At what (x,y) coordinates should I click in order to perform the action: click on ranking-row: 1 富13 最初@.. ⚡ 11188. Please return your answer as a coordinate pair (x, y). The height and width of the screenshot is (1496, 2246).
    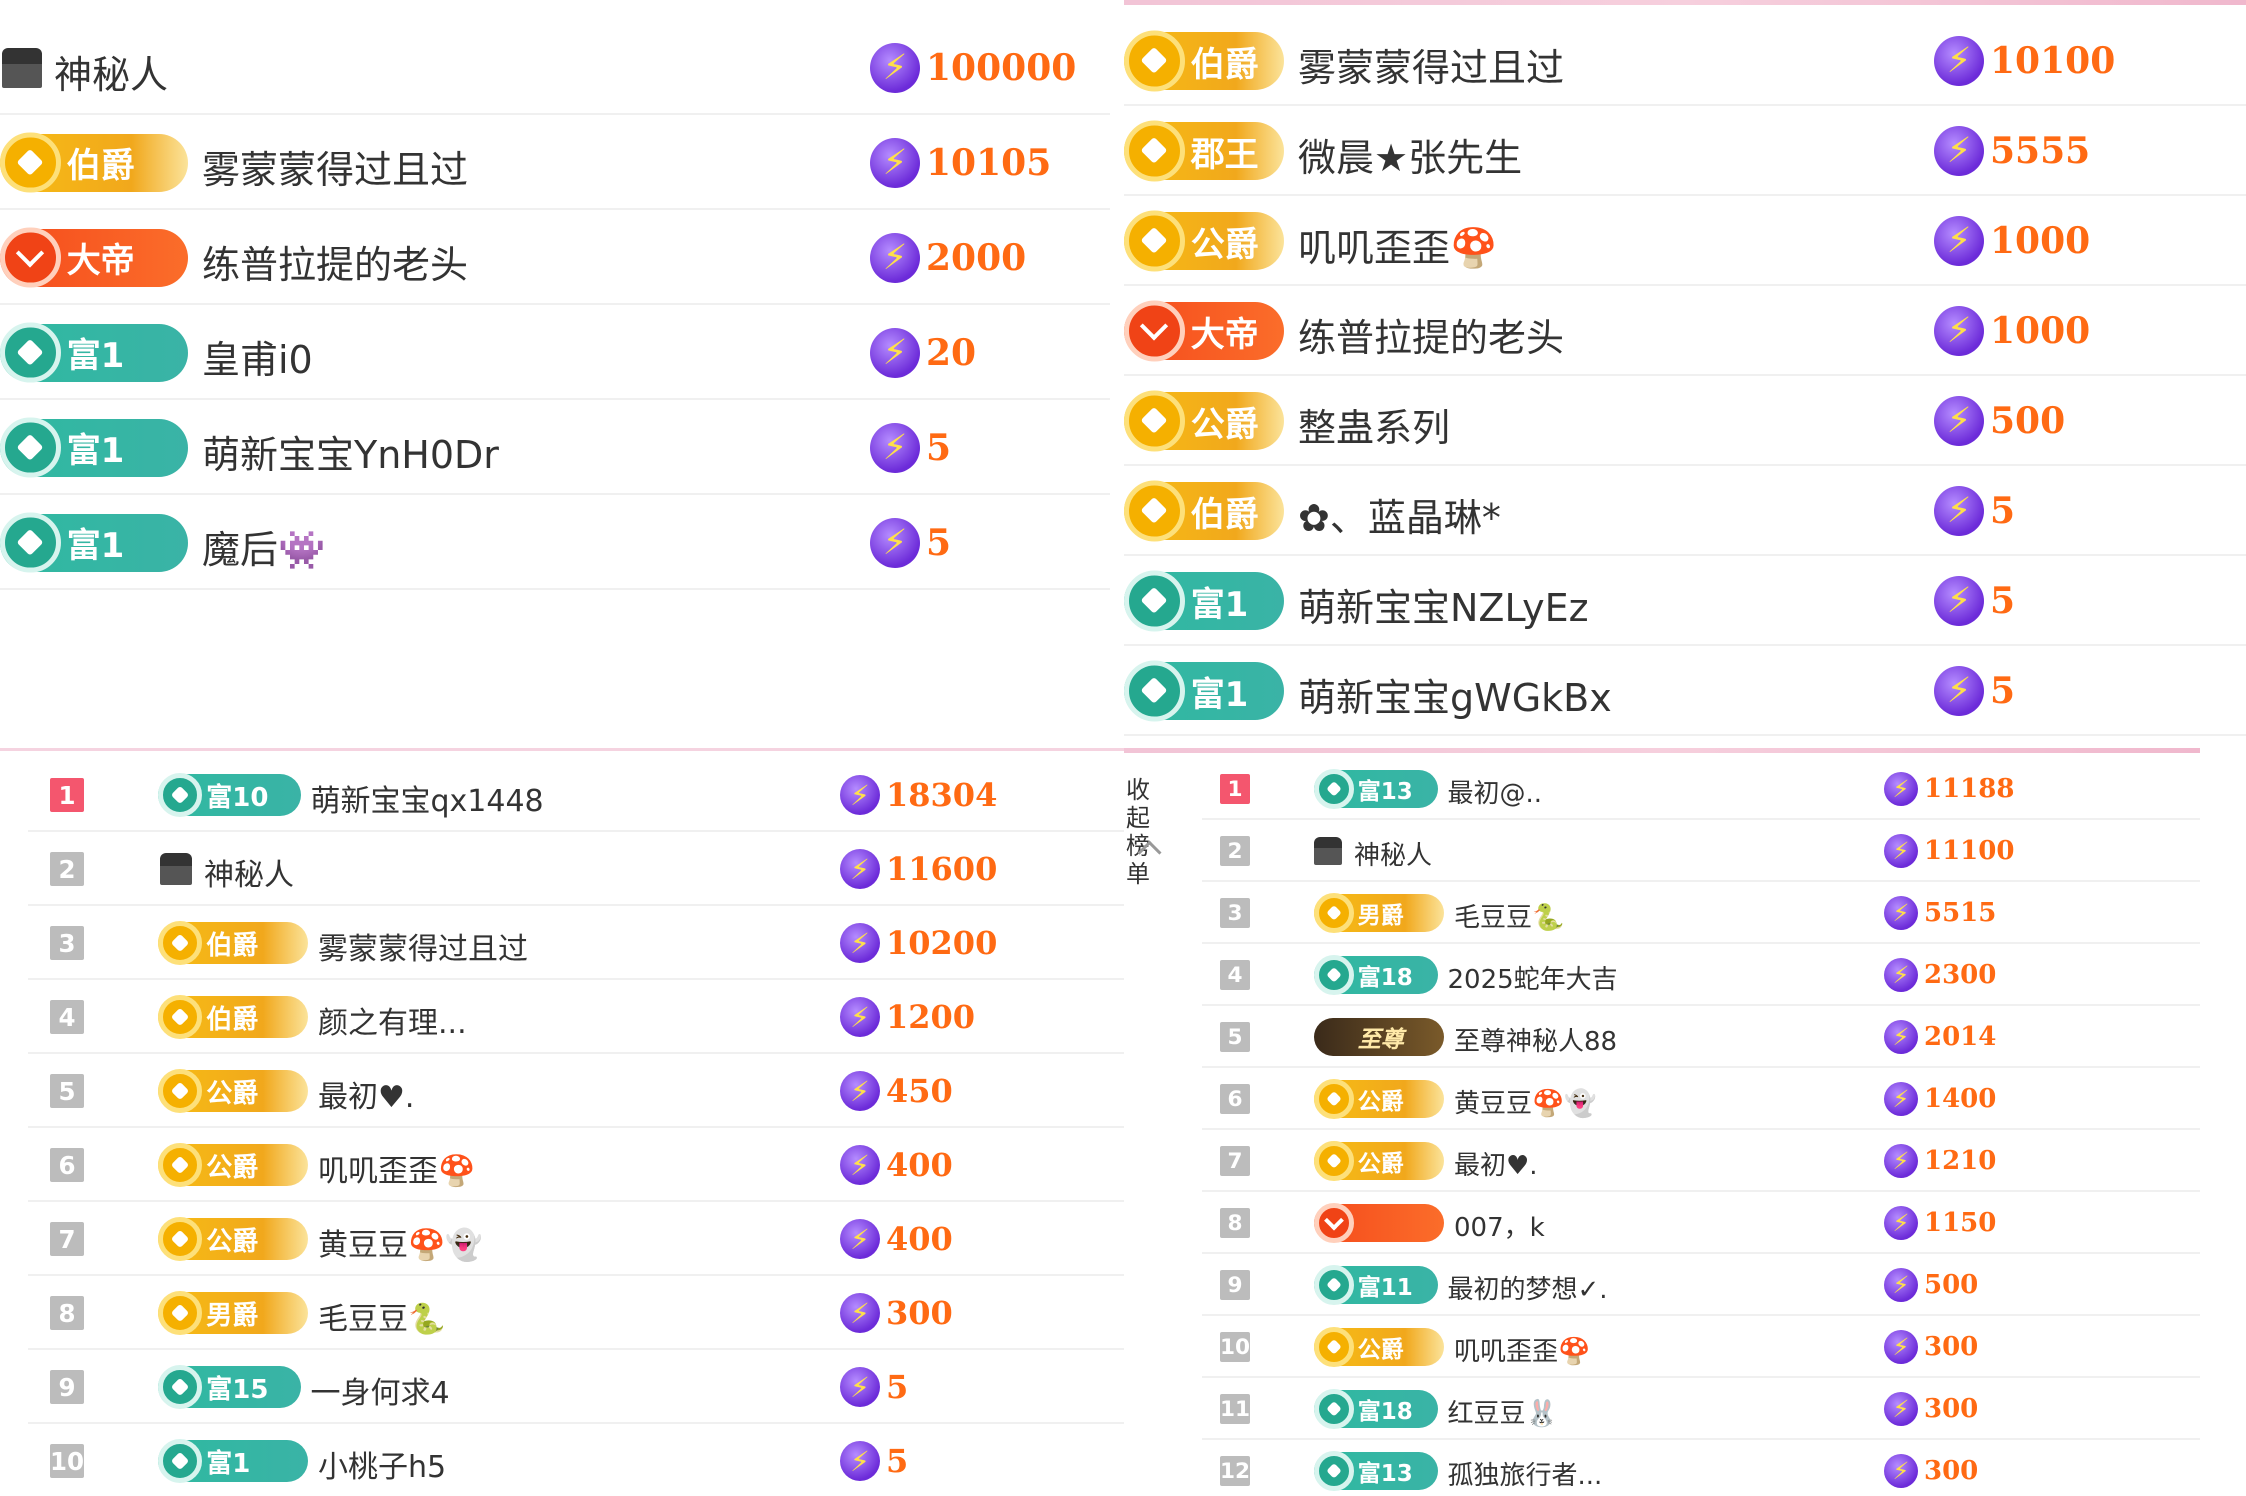
    Looking at the image, I should click on (1685, 789).